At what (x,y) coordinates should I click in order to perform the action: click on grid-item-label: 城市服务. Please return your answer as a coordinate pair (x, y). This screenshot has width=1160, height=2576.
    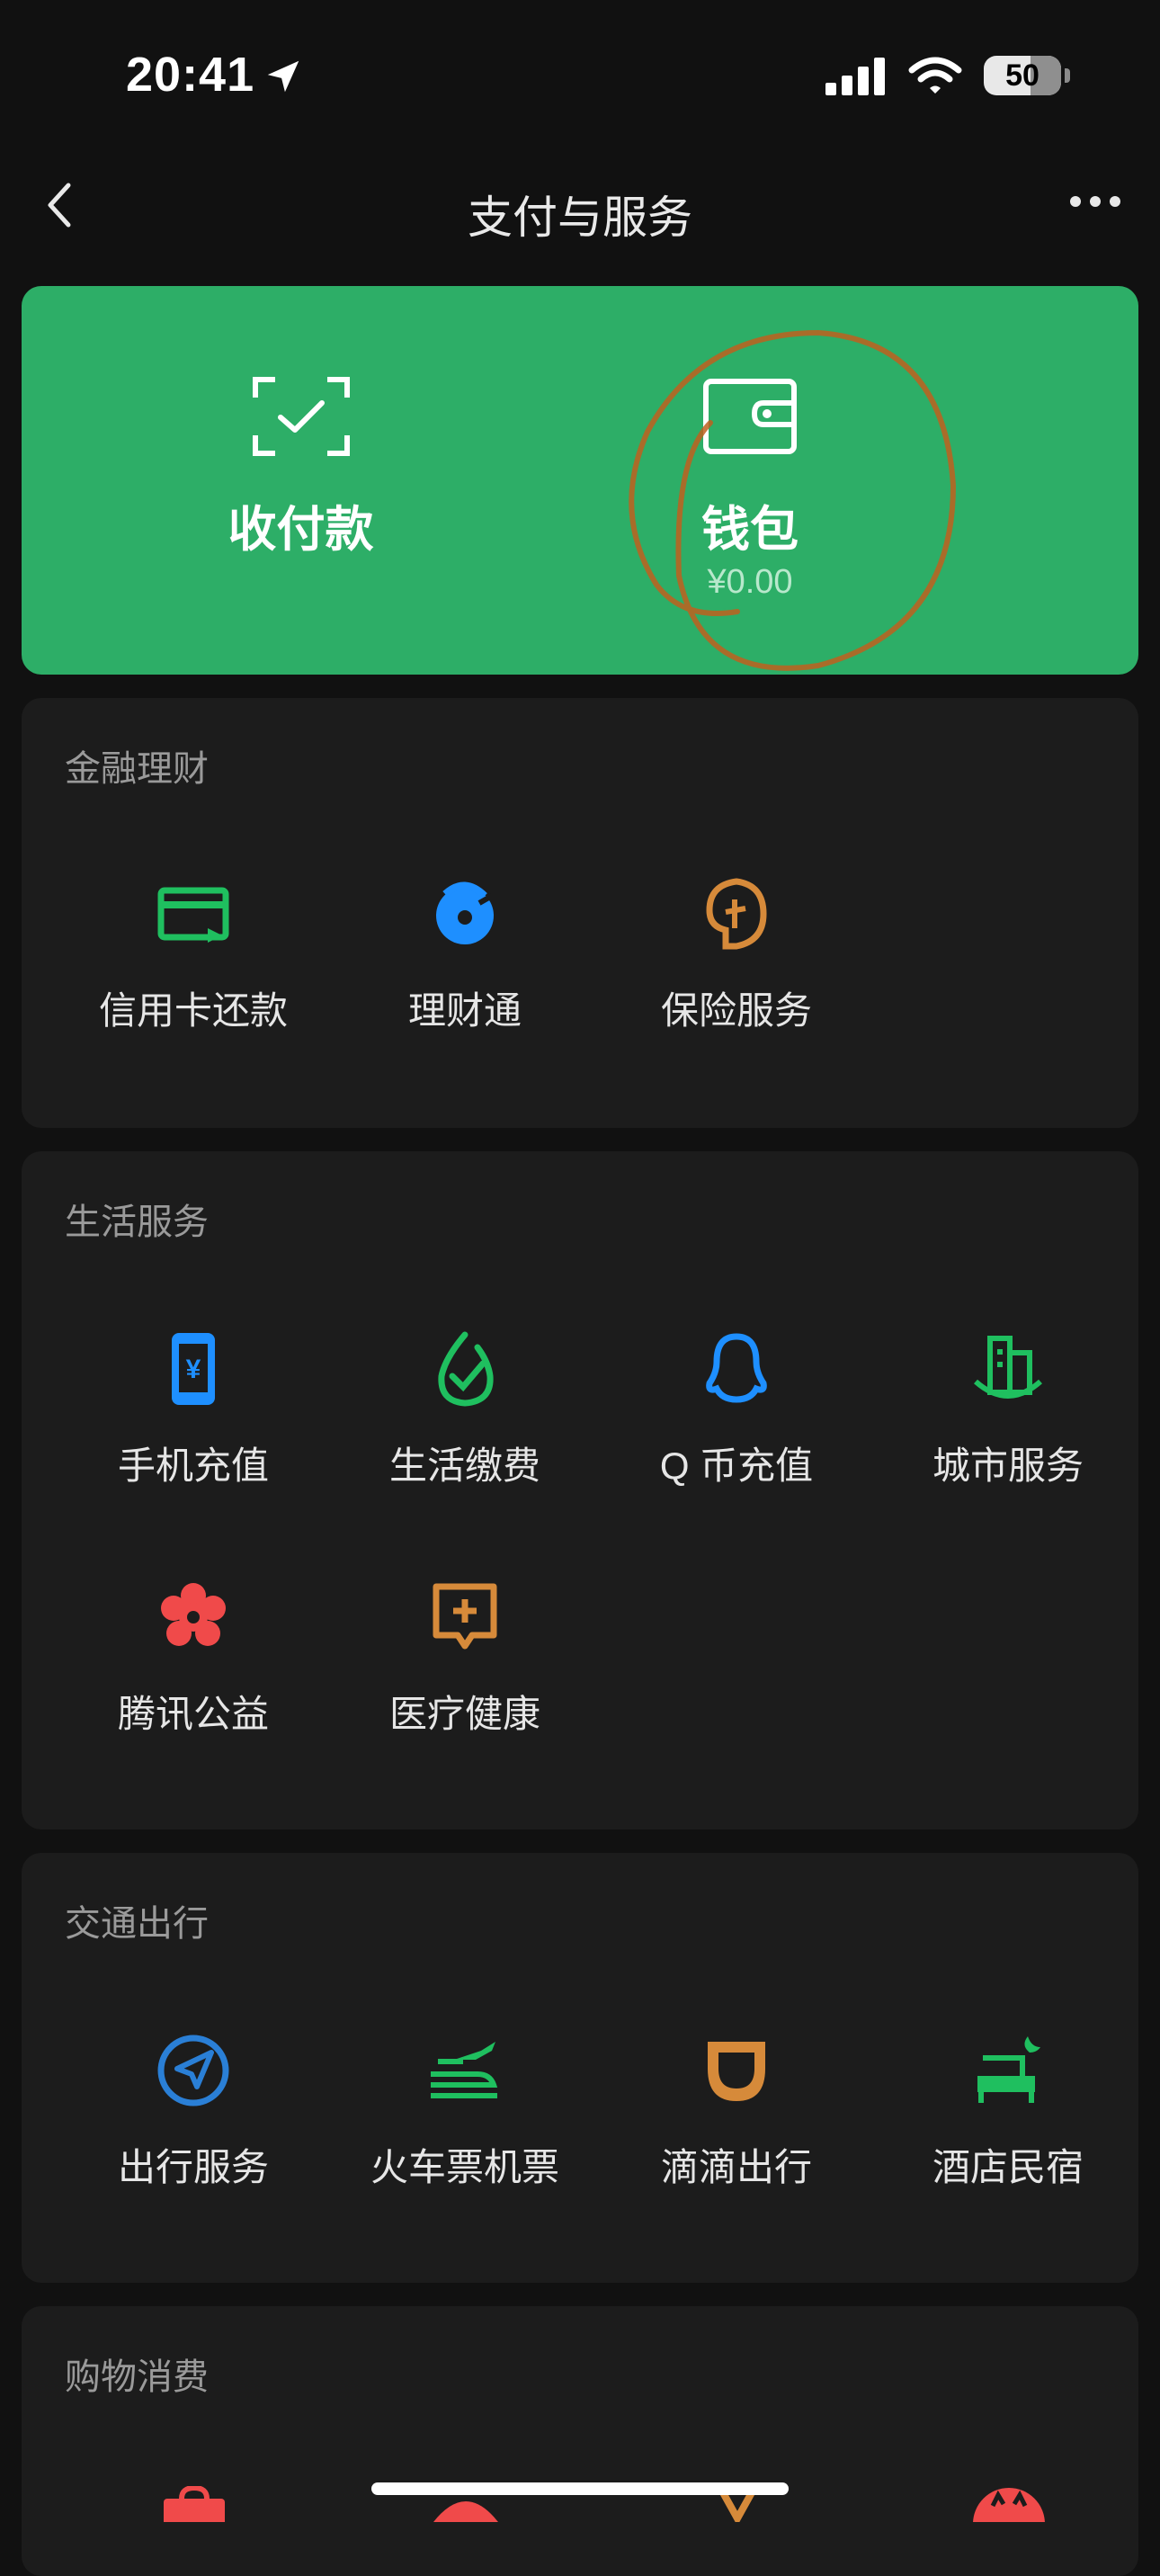
    Looking at the image, I should click on (1008, 1466).